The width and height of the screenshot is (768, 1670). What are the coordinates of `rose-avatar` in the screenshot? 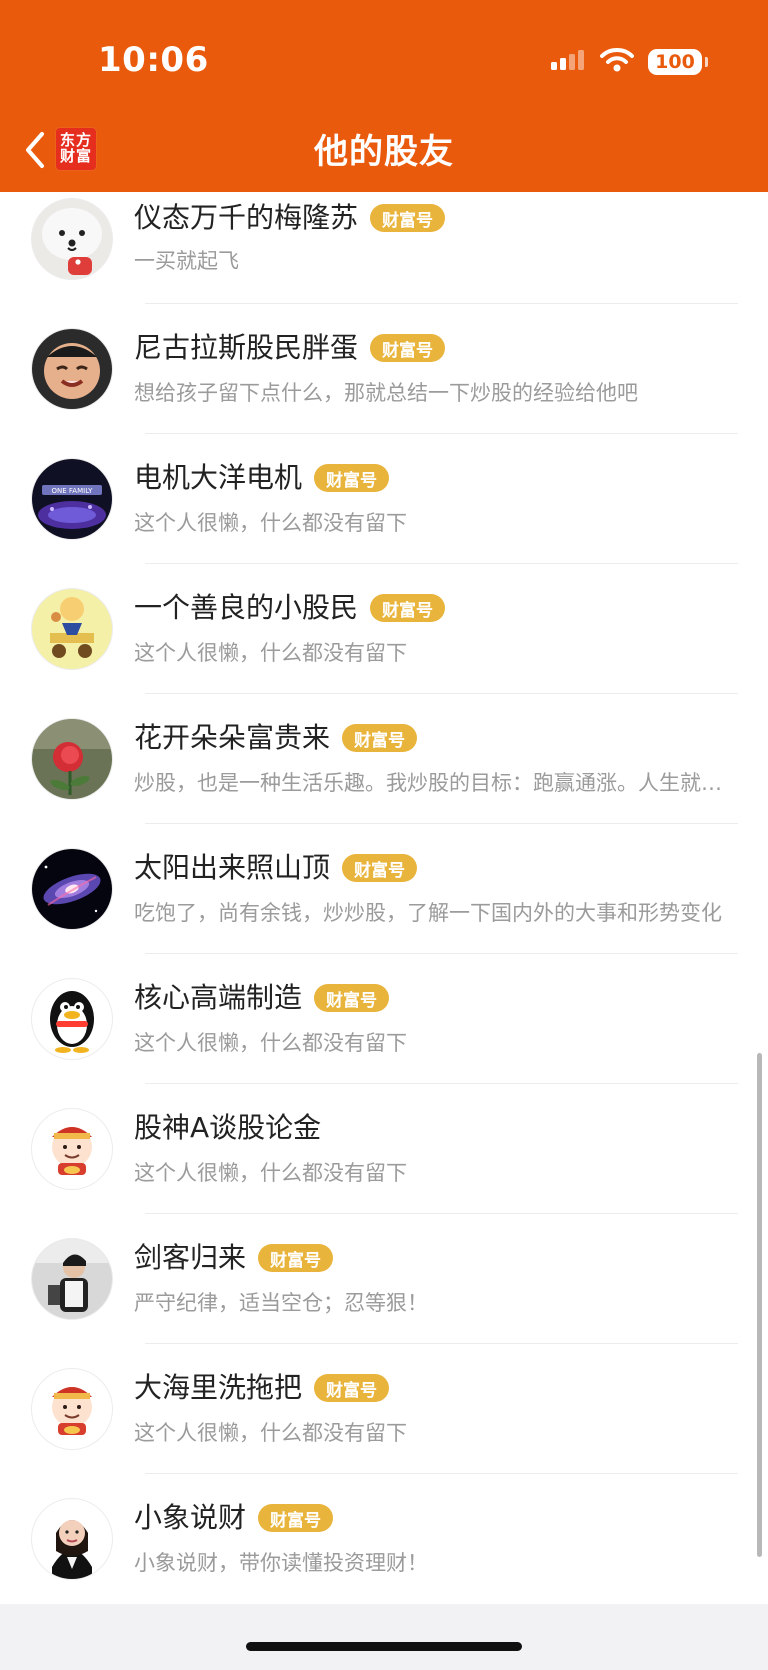 It's located at (72, 759).